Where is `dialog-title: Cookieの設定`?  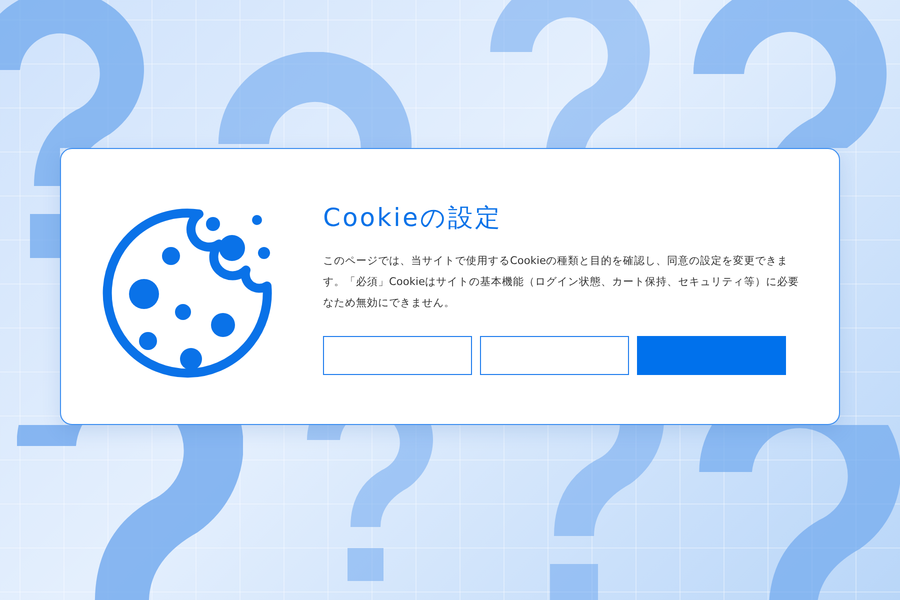 dialog-title: Cookieの設定 is located at coordinates (413, 218).